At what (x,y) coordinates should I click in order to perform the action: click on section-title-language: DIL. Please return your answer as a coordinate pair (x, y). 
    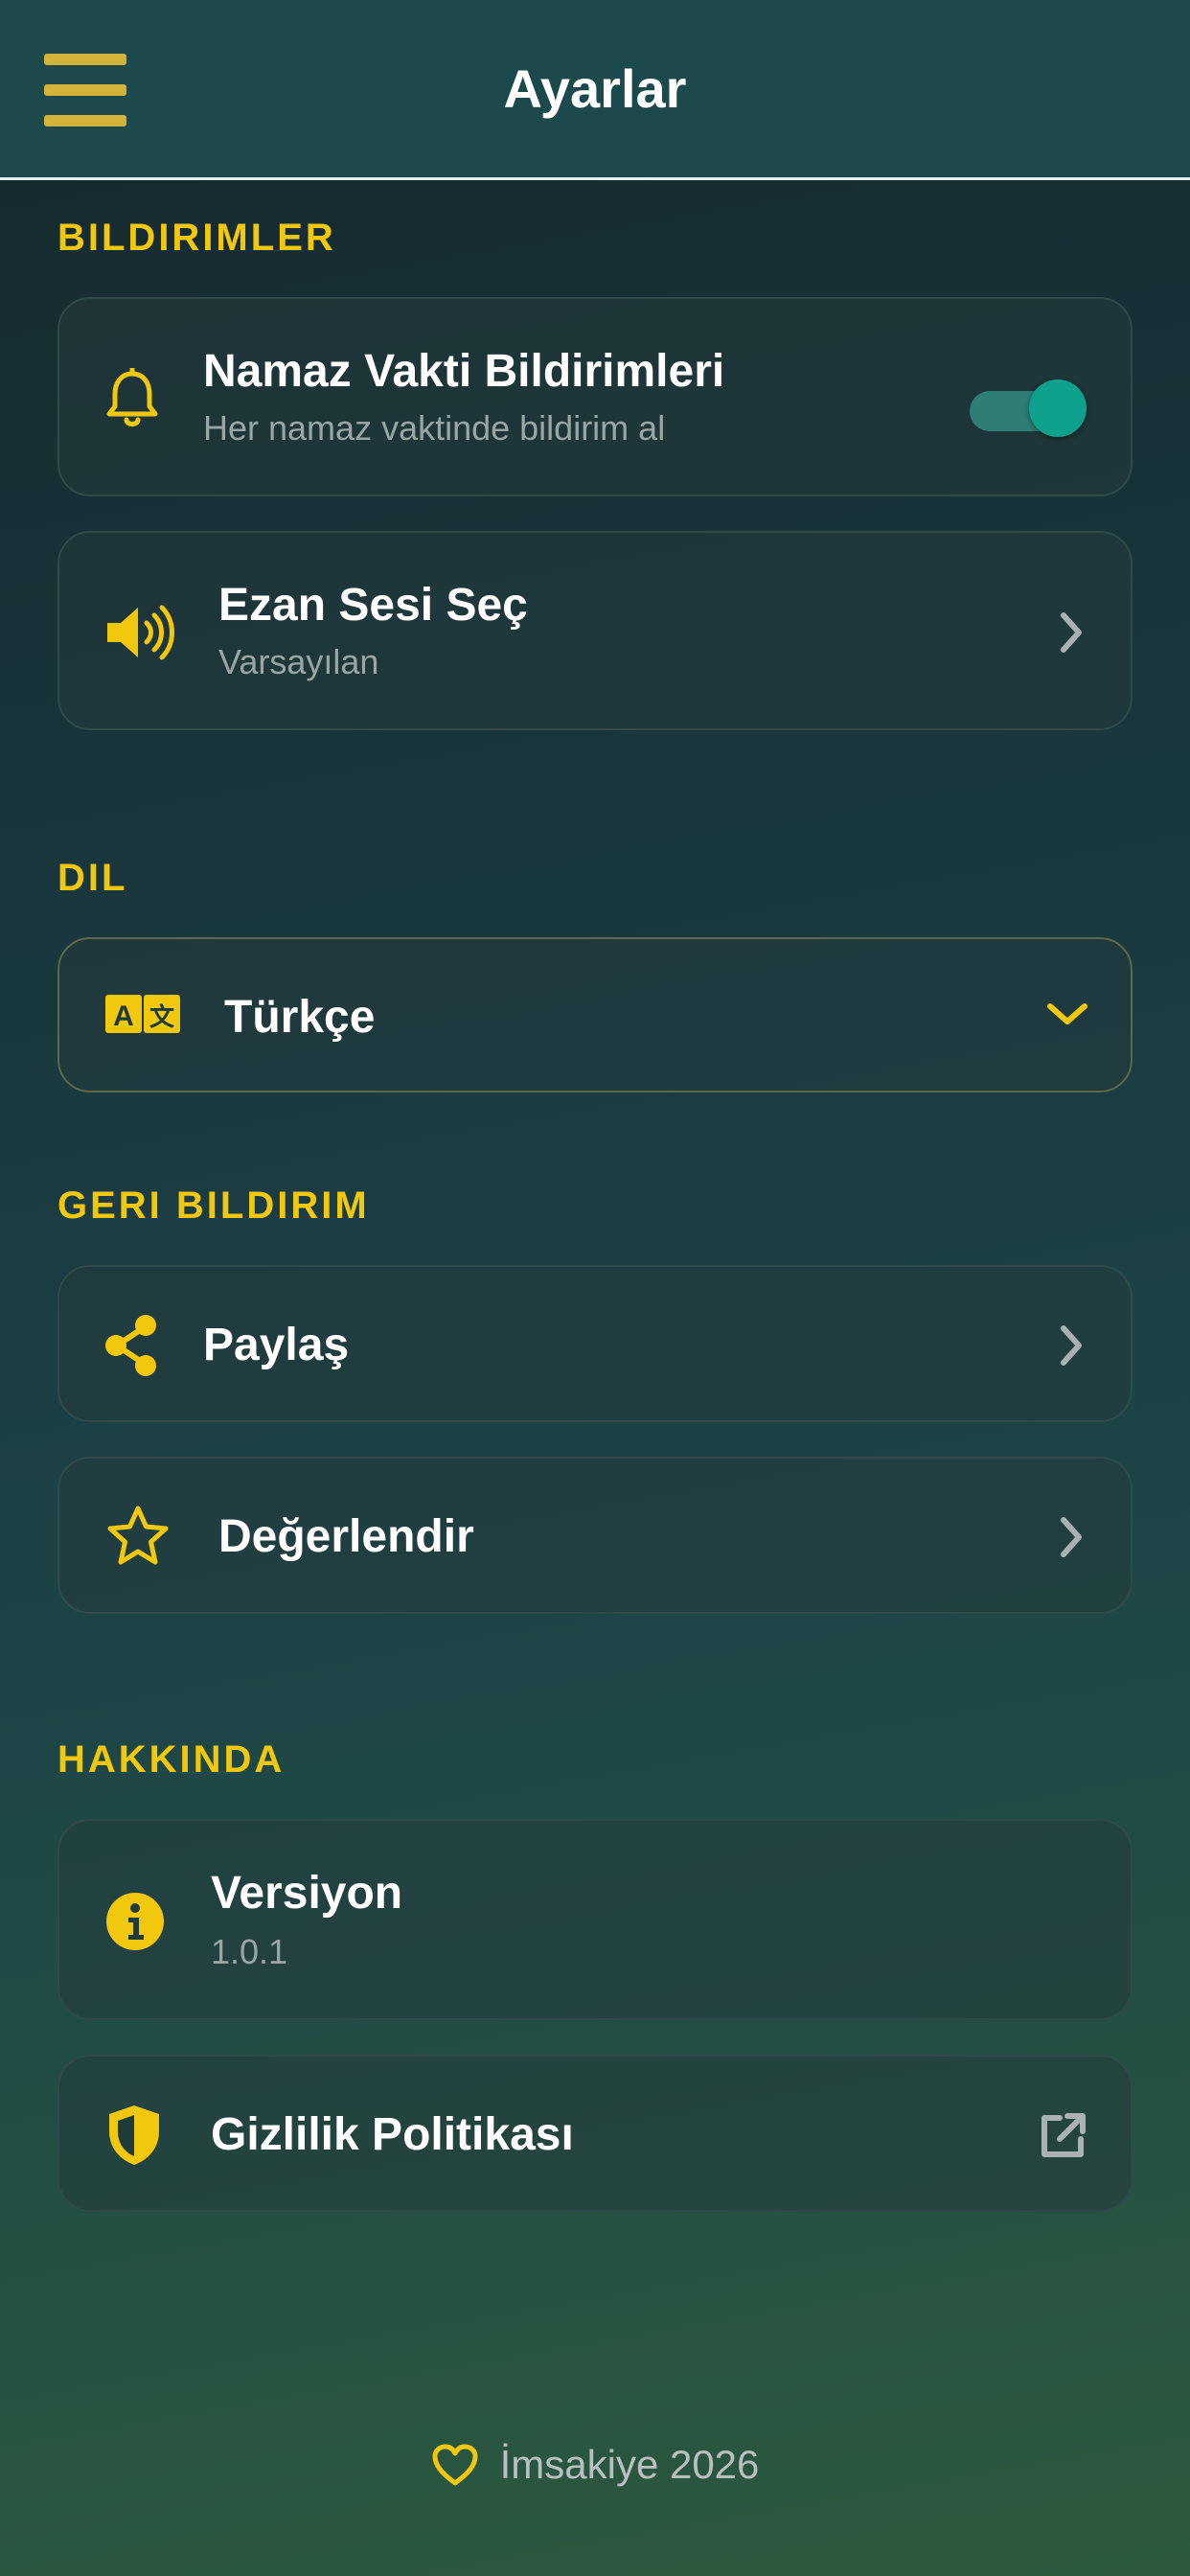
    Looking at the image, I should click on (93, 878).